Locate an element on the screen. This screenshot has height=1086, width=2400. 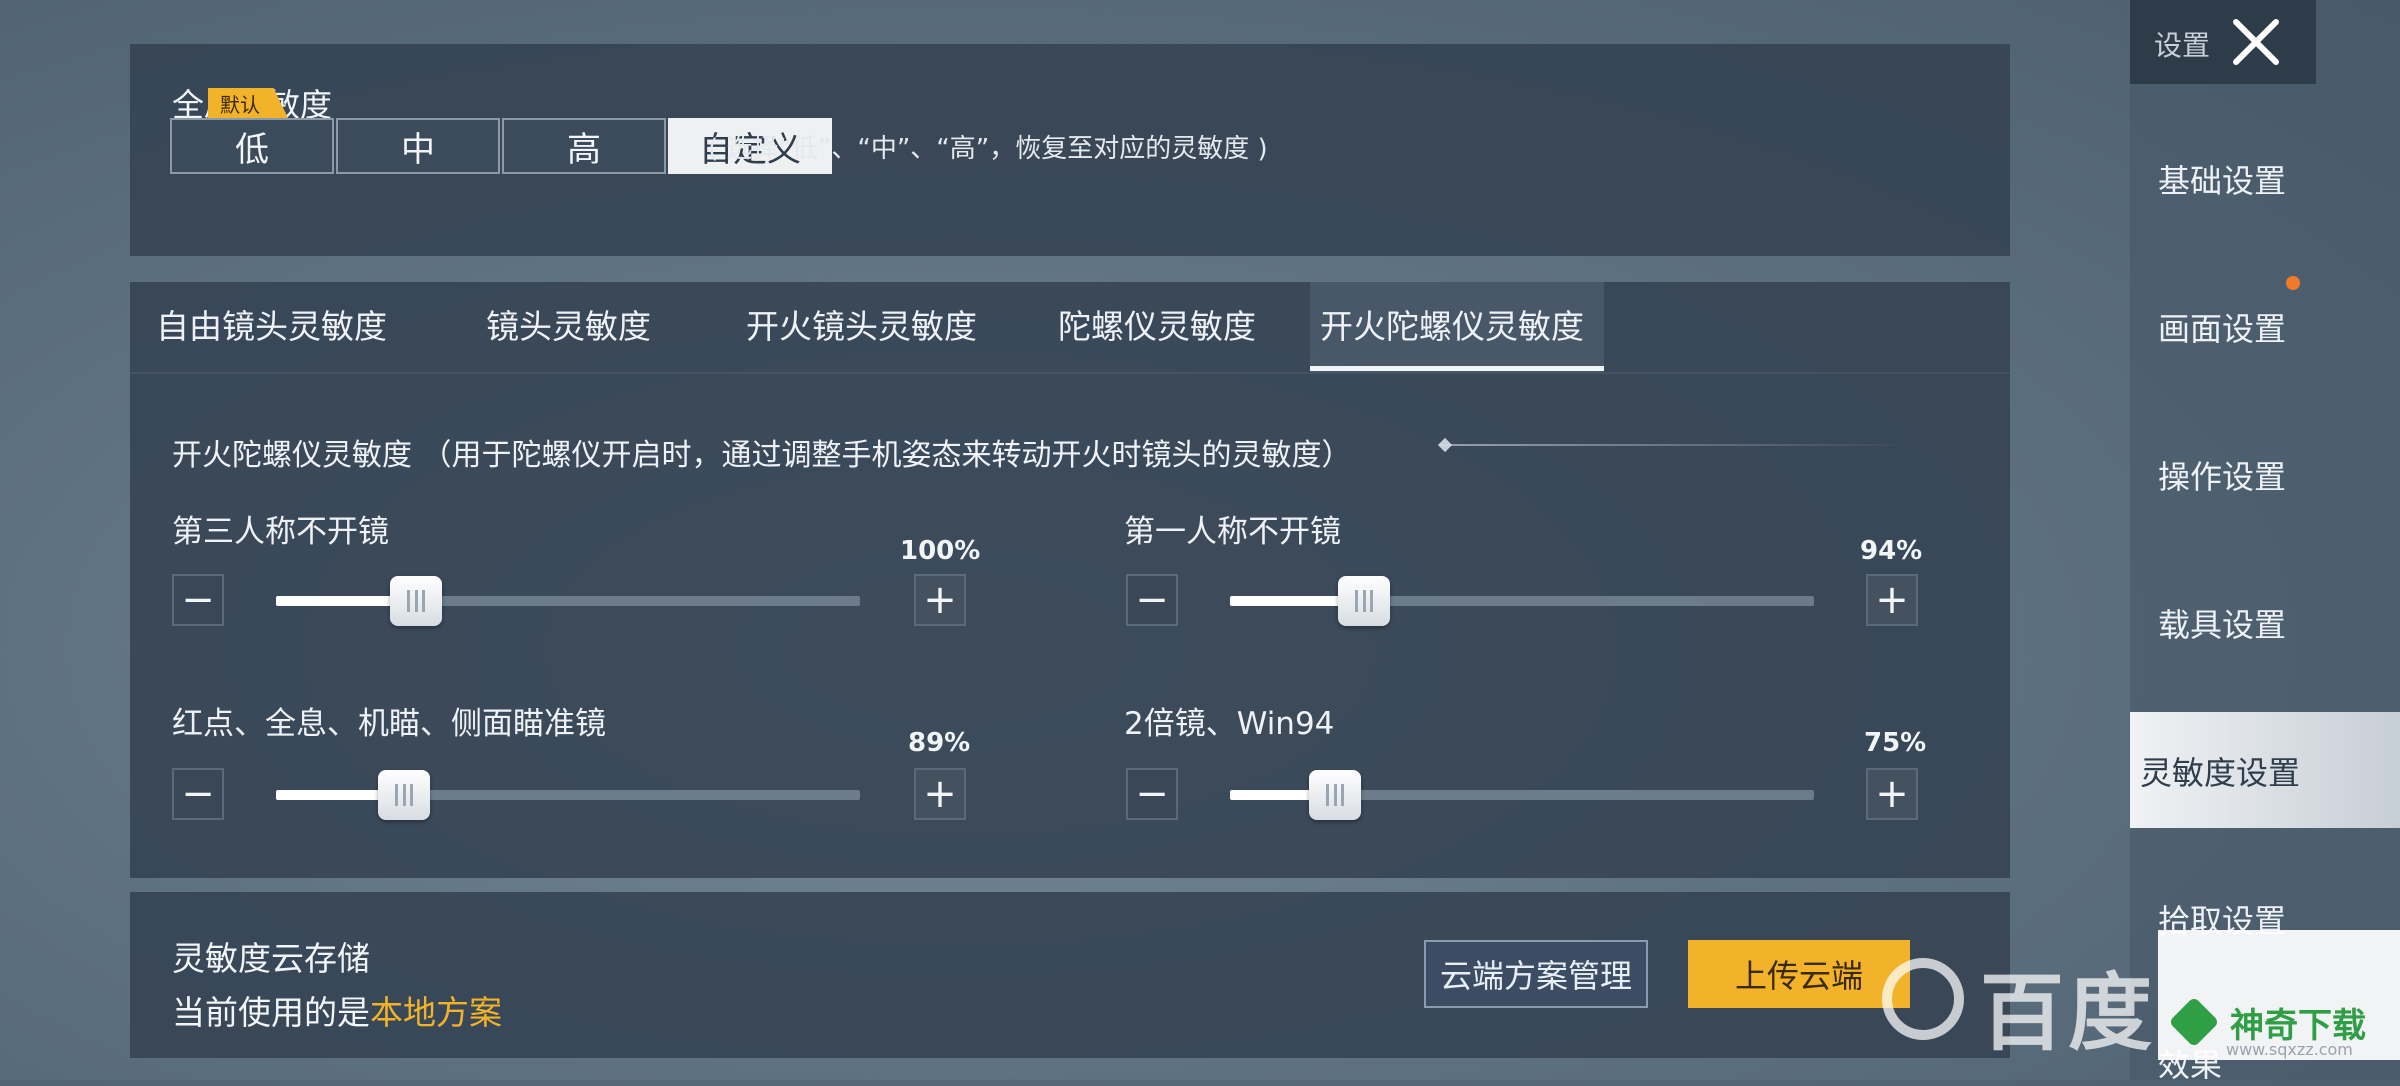
section-description: 开火陀螺仪灵敏度 （用于陀螺仪开启时，通过调整手机姿态来转动开火时镜头的灵敏度） is located at coordinates (762, 455).